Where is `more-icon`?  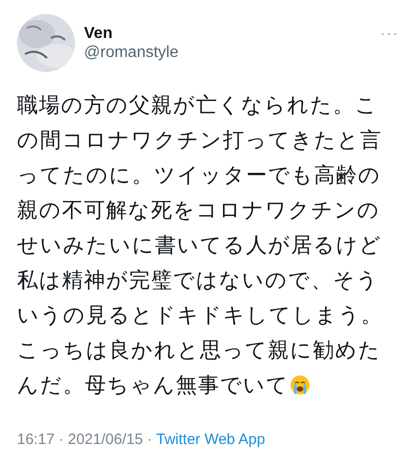
more-icon is located at coordinates (389, 34).